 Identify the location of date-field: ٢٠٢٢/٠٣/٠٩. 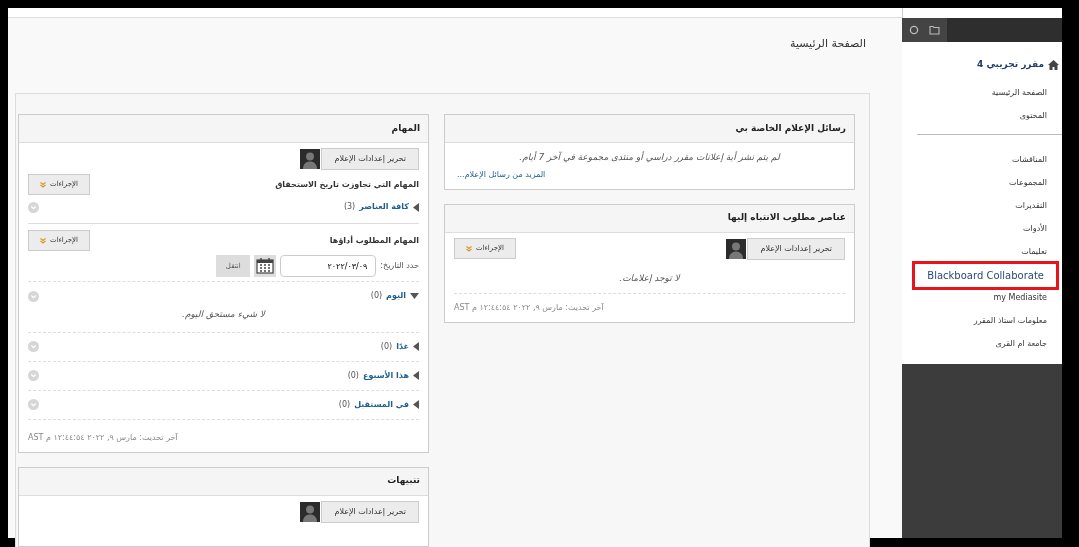
(328, 266).